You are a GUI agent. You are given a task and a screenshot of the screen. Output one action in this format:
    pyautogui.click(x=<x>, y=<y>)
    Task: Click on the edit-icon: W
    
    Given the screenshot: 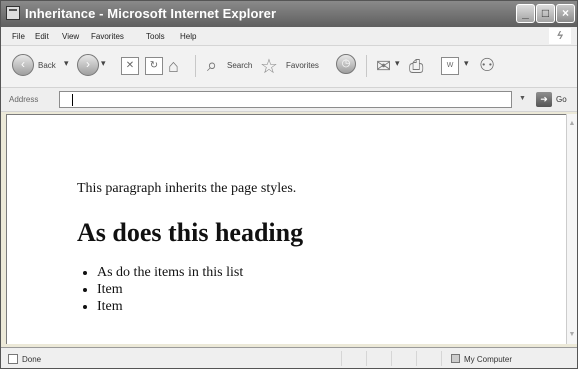 What is the action you would take?
    pyautogui.click(x=450, y=66)
    